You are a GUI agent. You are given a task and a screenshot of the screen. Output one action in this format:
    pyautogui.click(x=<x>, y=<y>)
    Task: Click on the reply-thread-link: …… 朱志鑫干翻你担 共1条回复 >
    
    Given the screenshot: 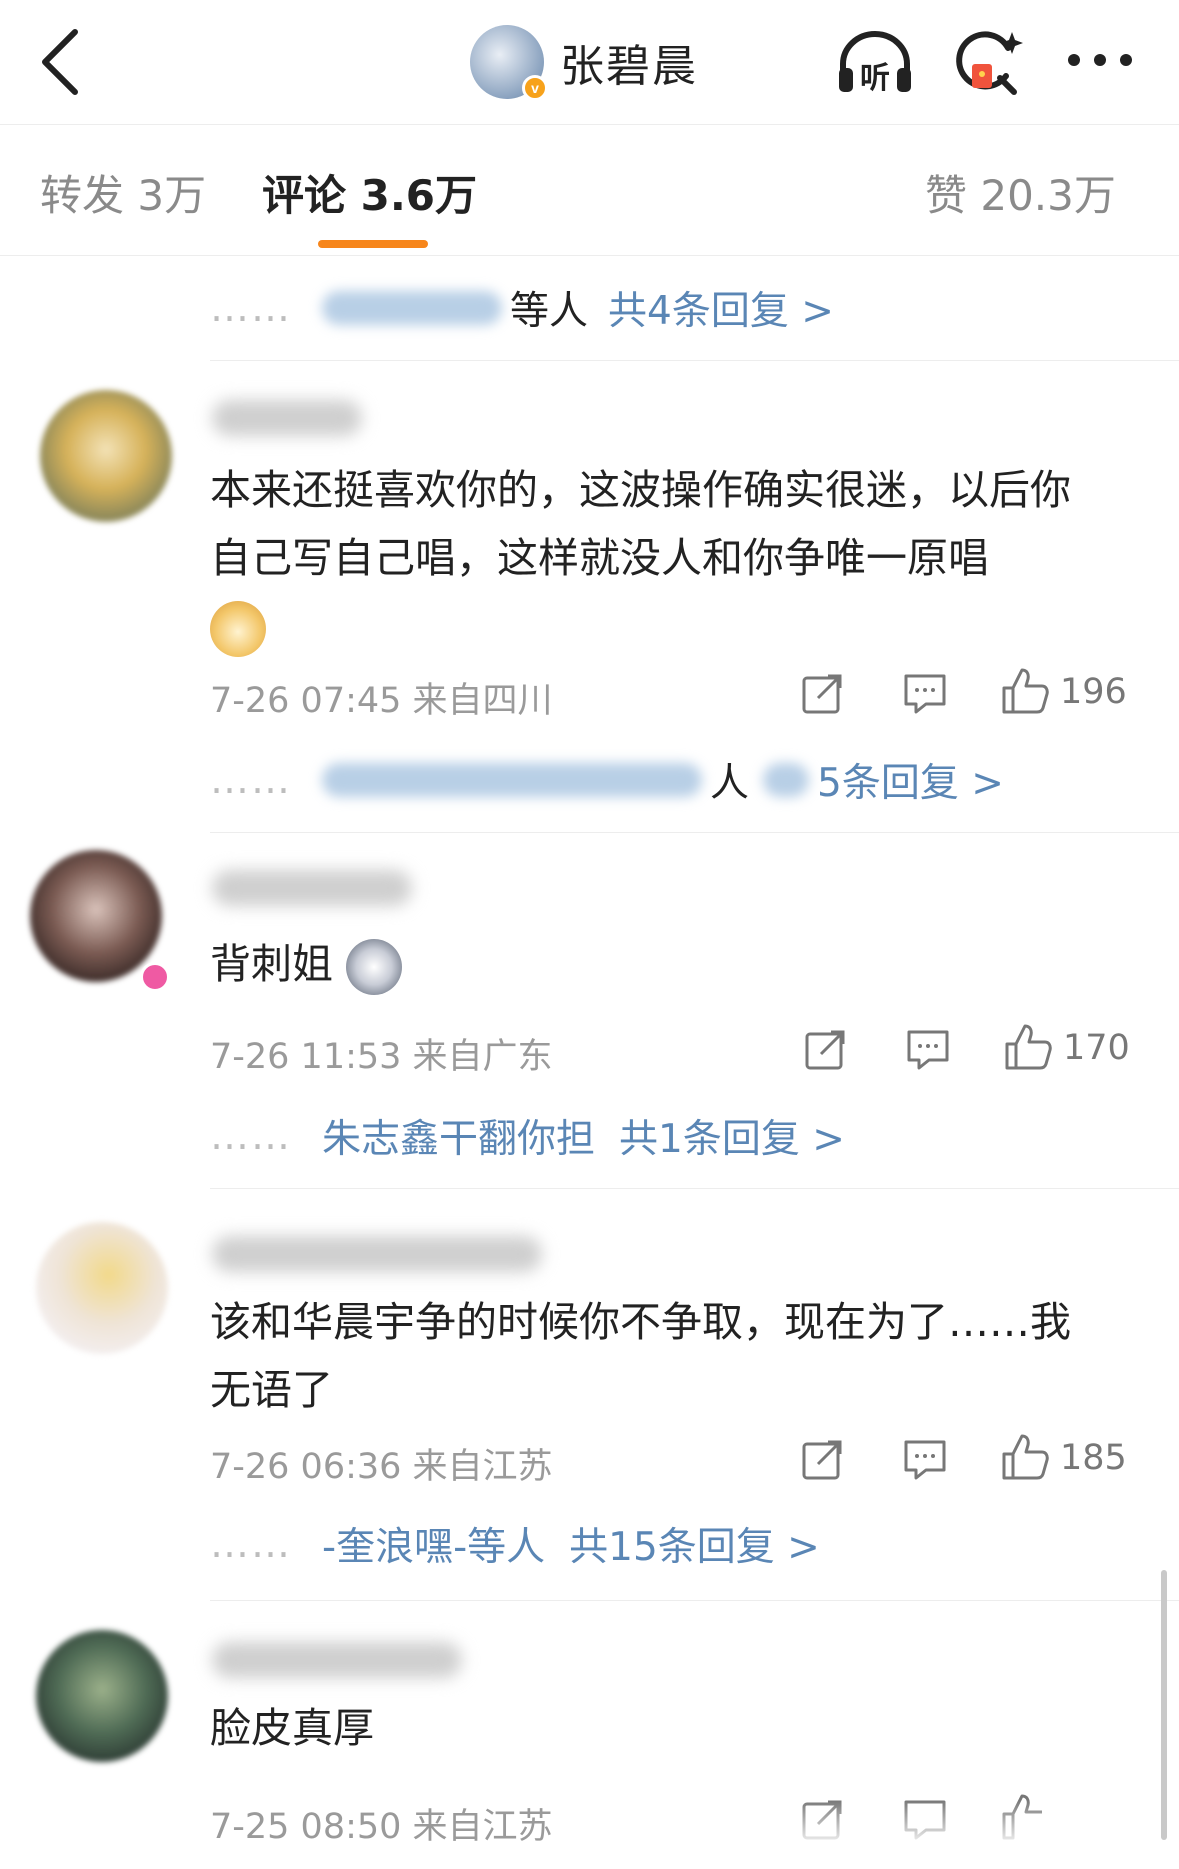 What is the action you would take?
    pyautogui.click(x=527, y=1136)
    